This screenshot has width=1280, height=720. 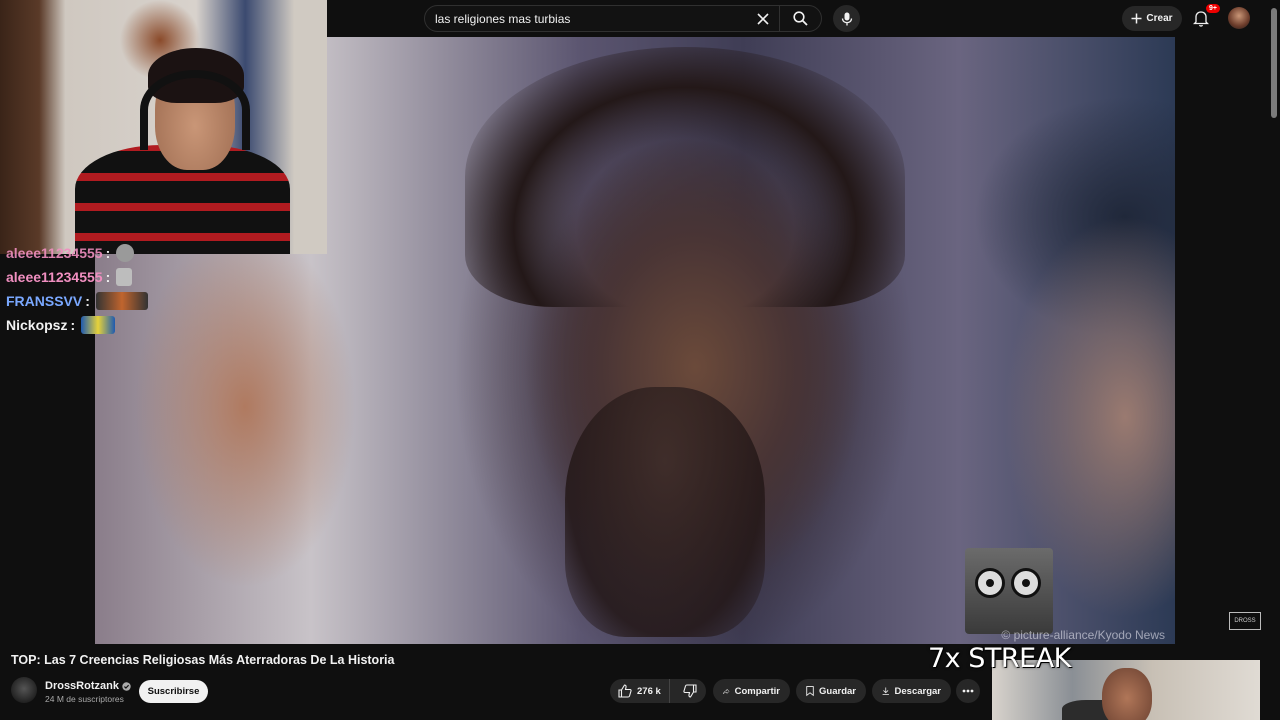 What do you see at coordinates (88, 686) in the screenshot?
I see `channel-name: DrossRotzank` at bounding box center [88, 686].